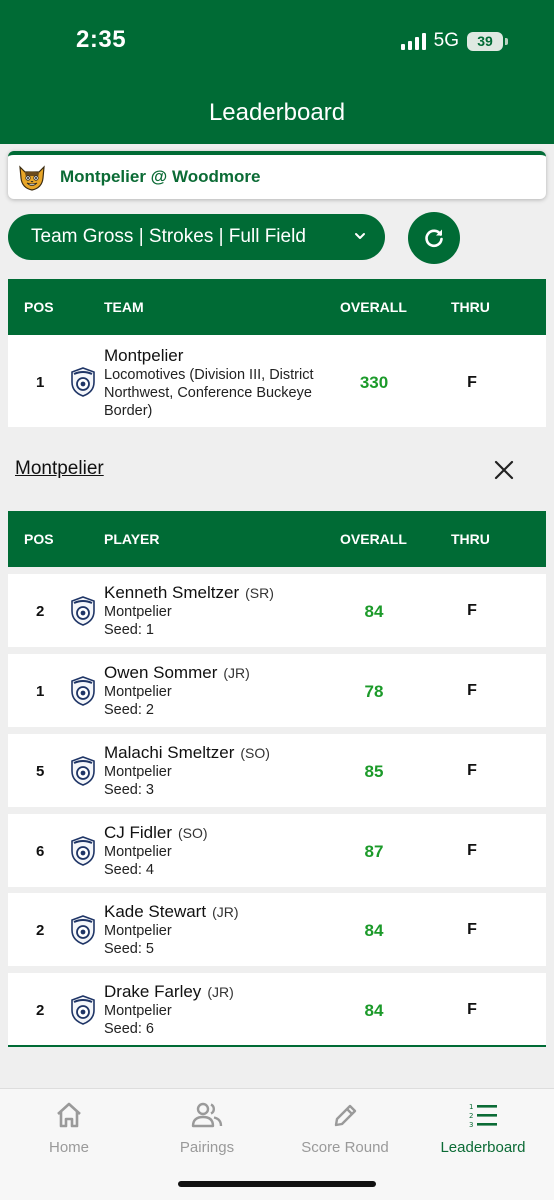  Describe the element at coordinates (277, 1046) in the screenshot. I see `table-divider` at that location.